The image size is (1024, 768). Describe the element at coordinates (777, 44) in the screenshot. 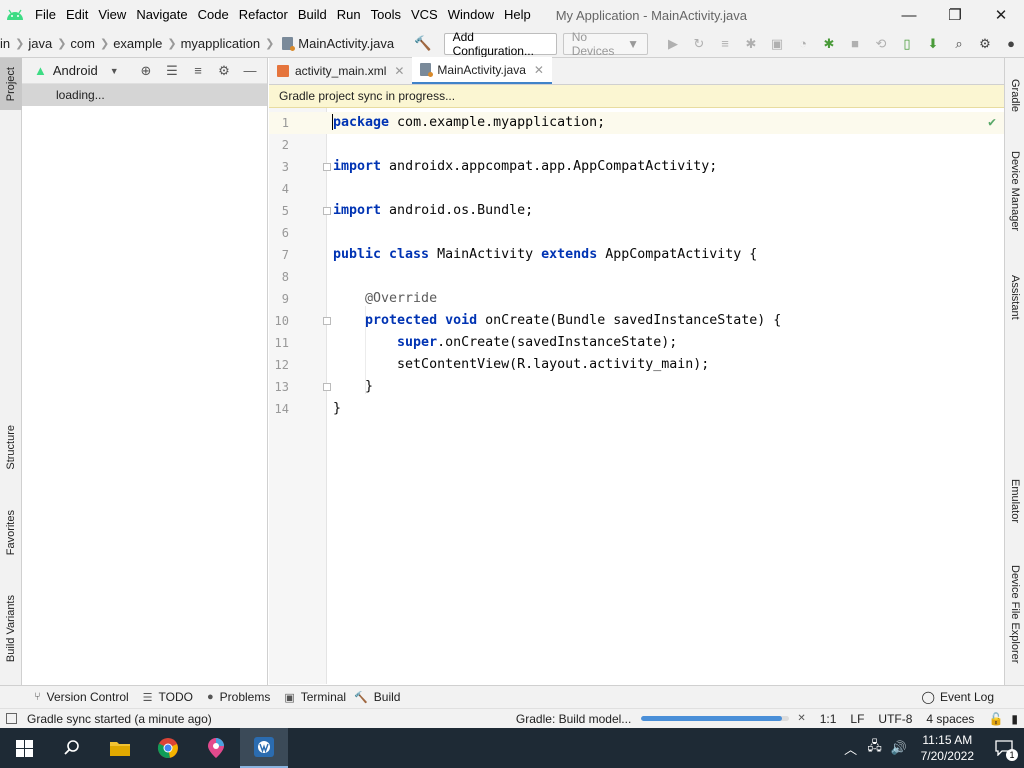

I see `attach-debugger-icon: ▣` at that location.